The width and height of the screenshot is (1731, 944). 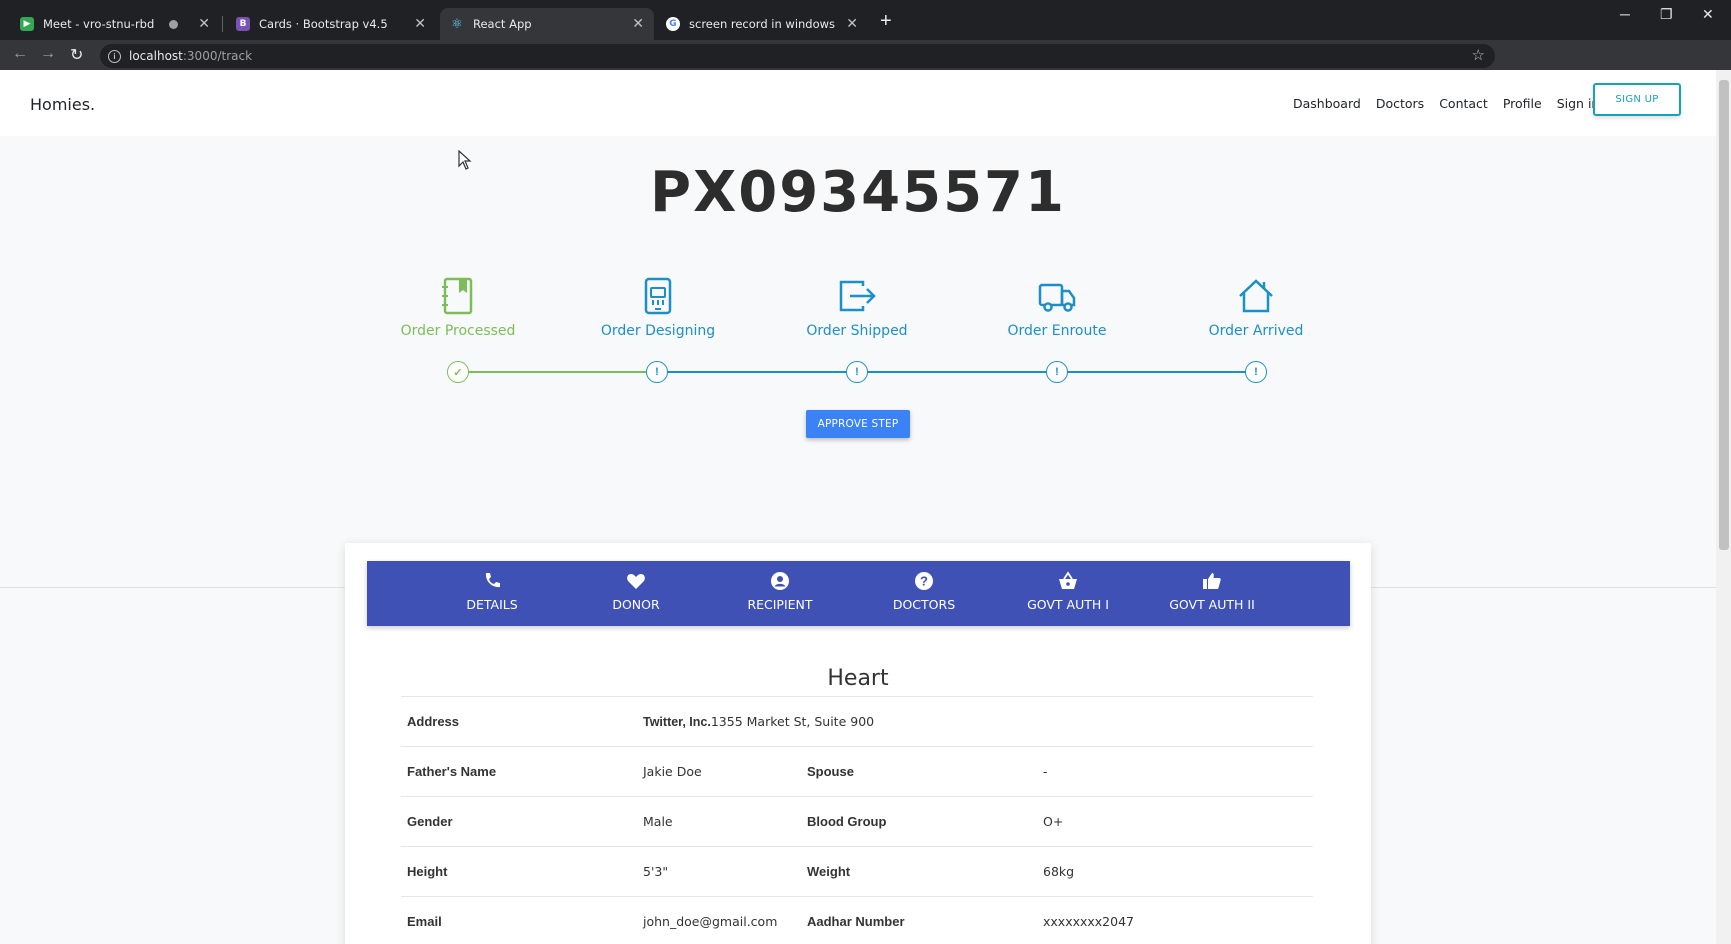 What do you see at coordinates (1463, 103) in the screenshot?
I see `nav-link-contact: Contact` at bounding box center [1463, 103].